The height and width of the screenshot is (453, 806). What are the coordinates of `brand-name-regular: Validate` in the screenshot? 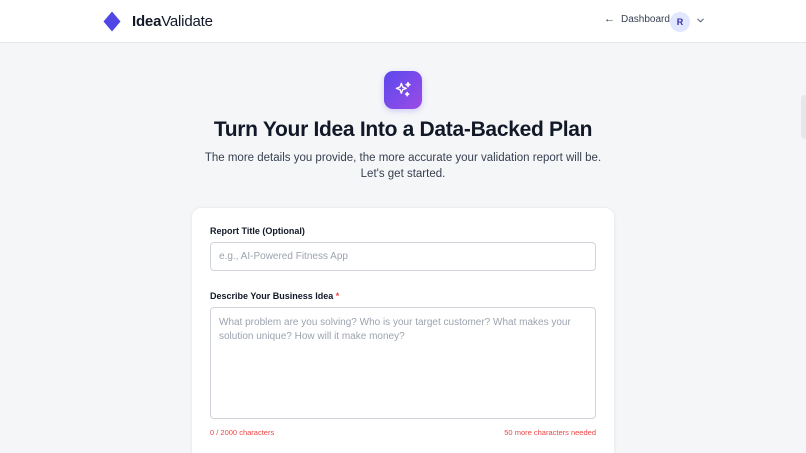 It's located at (187, 21).